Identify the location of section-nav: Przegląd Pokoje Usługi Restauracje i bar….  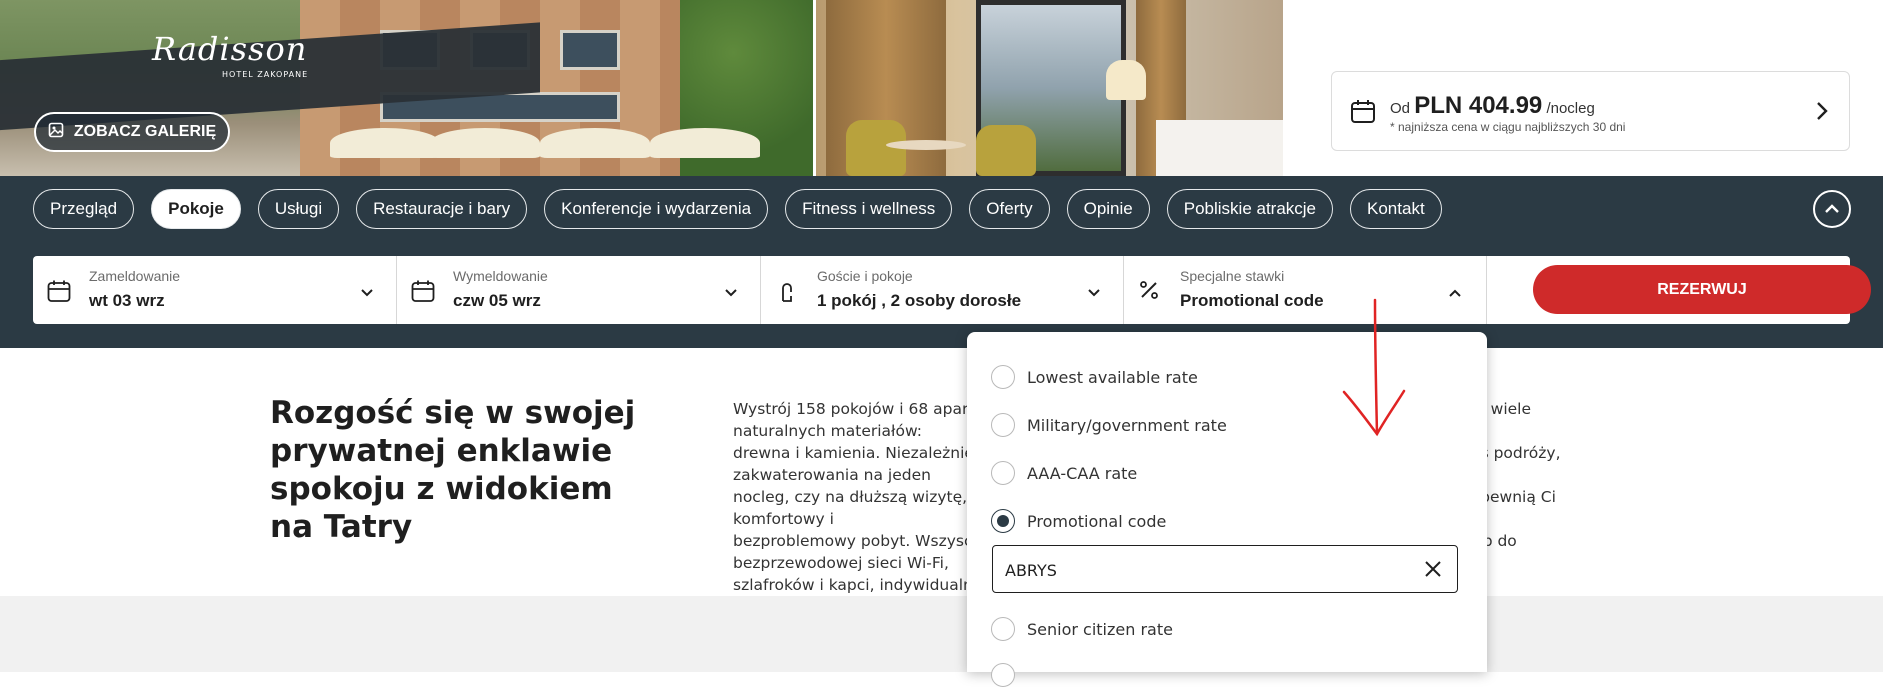
(737, 209).